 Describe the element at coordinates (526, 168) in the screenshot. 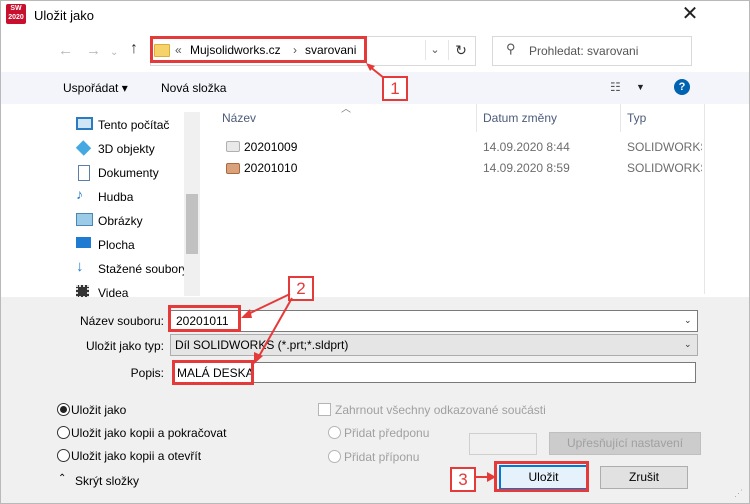

I see `file-row-date: 14.09.2020 8:59` at that location.